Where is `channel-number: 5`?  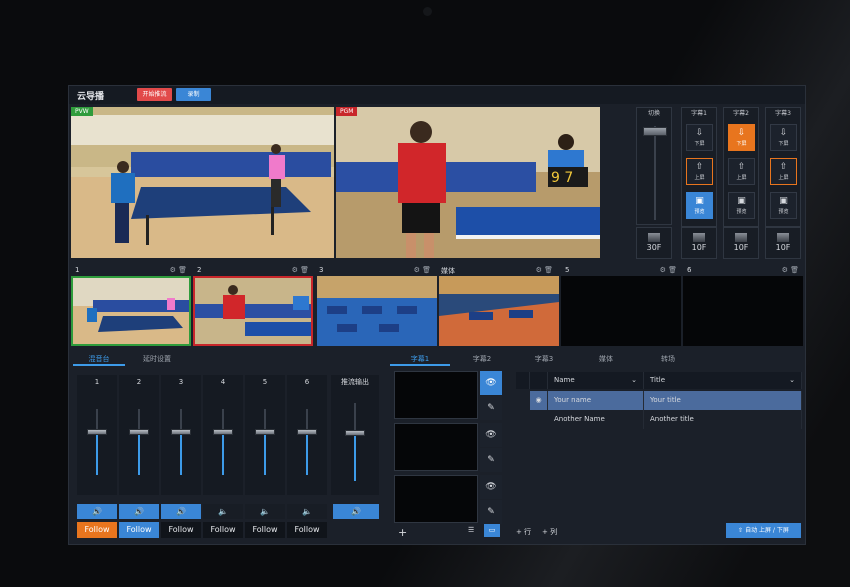
channel-number: 5 is located at coordinates (265, 382).